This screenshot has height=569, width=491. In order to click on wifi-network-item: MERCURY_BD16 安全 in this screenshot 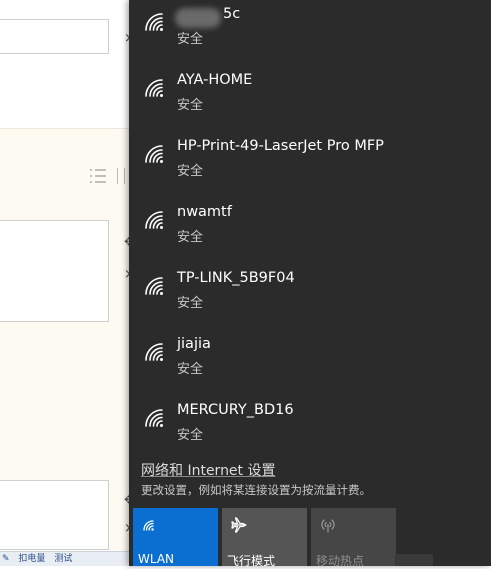, I will do `click(310, 419)`.